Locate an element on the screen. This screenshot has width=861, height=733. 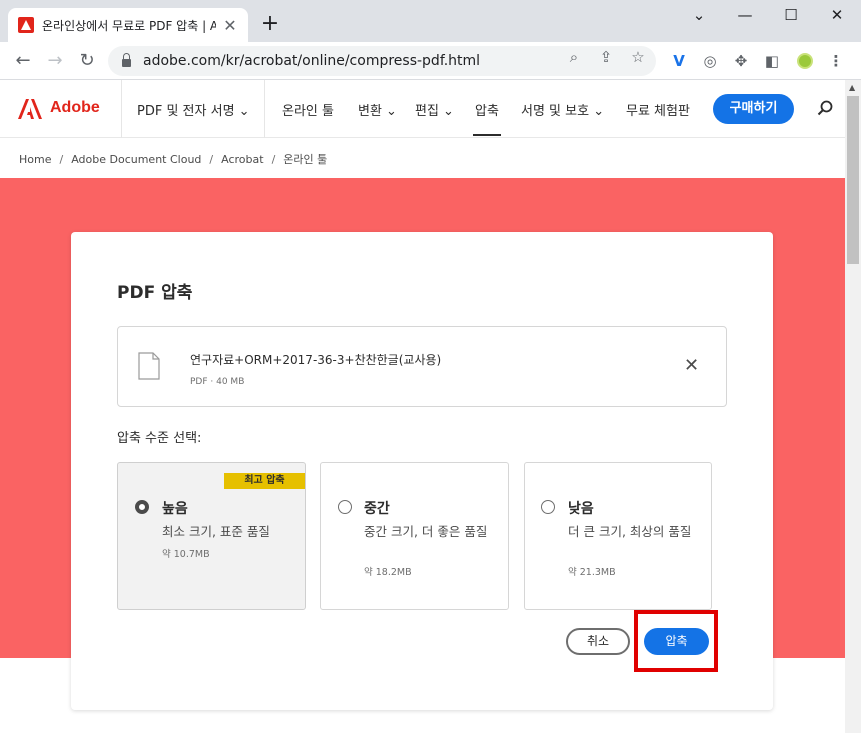
browser-menu-icon: ⋮ is located at coordinates (836, 61).